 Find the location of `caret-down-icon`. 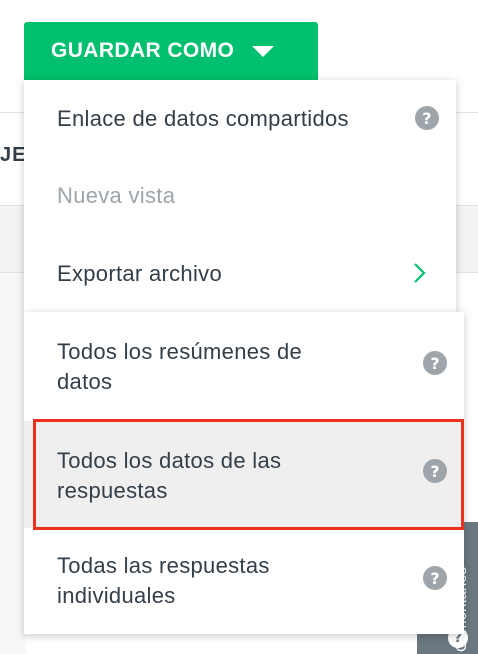

caret-down-icon is located at coordinates (263, 51).